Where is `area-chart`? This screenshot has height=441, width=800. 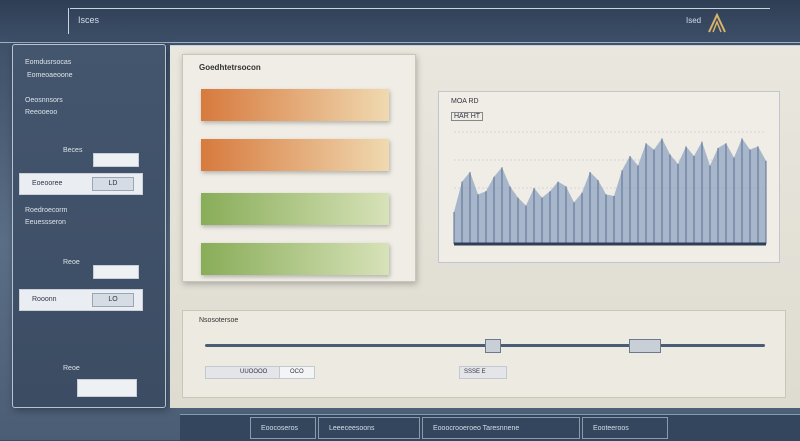 area-chart is located at coordinates (610, 188).